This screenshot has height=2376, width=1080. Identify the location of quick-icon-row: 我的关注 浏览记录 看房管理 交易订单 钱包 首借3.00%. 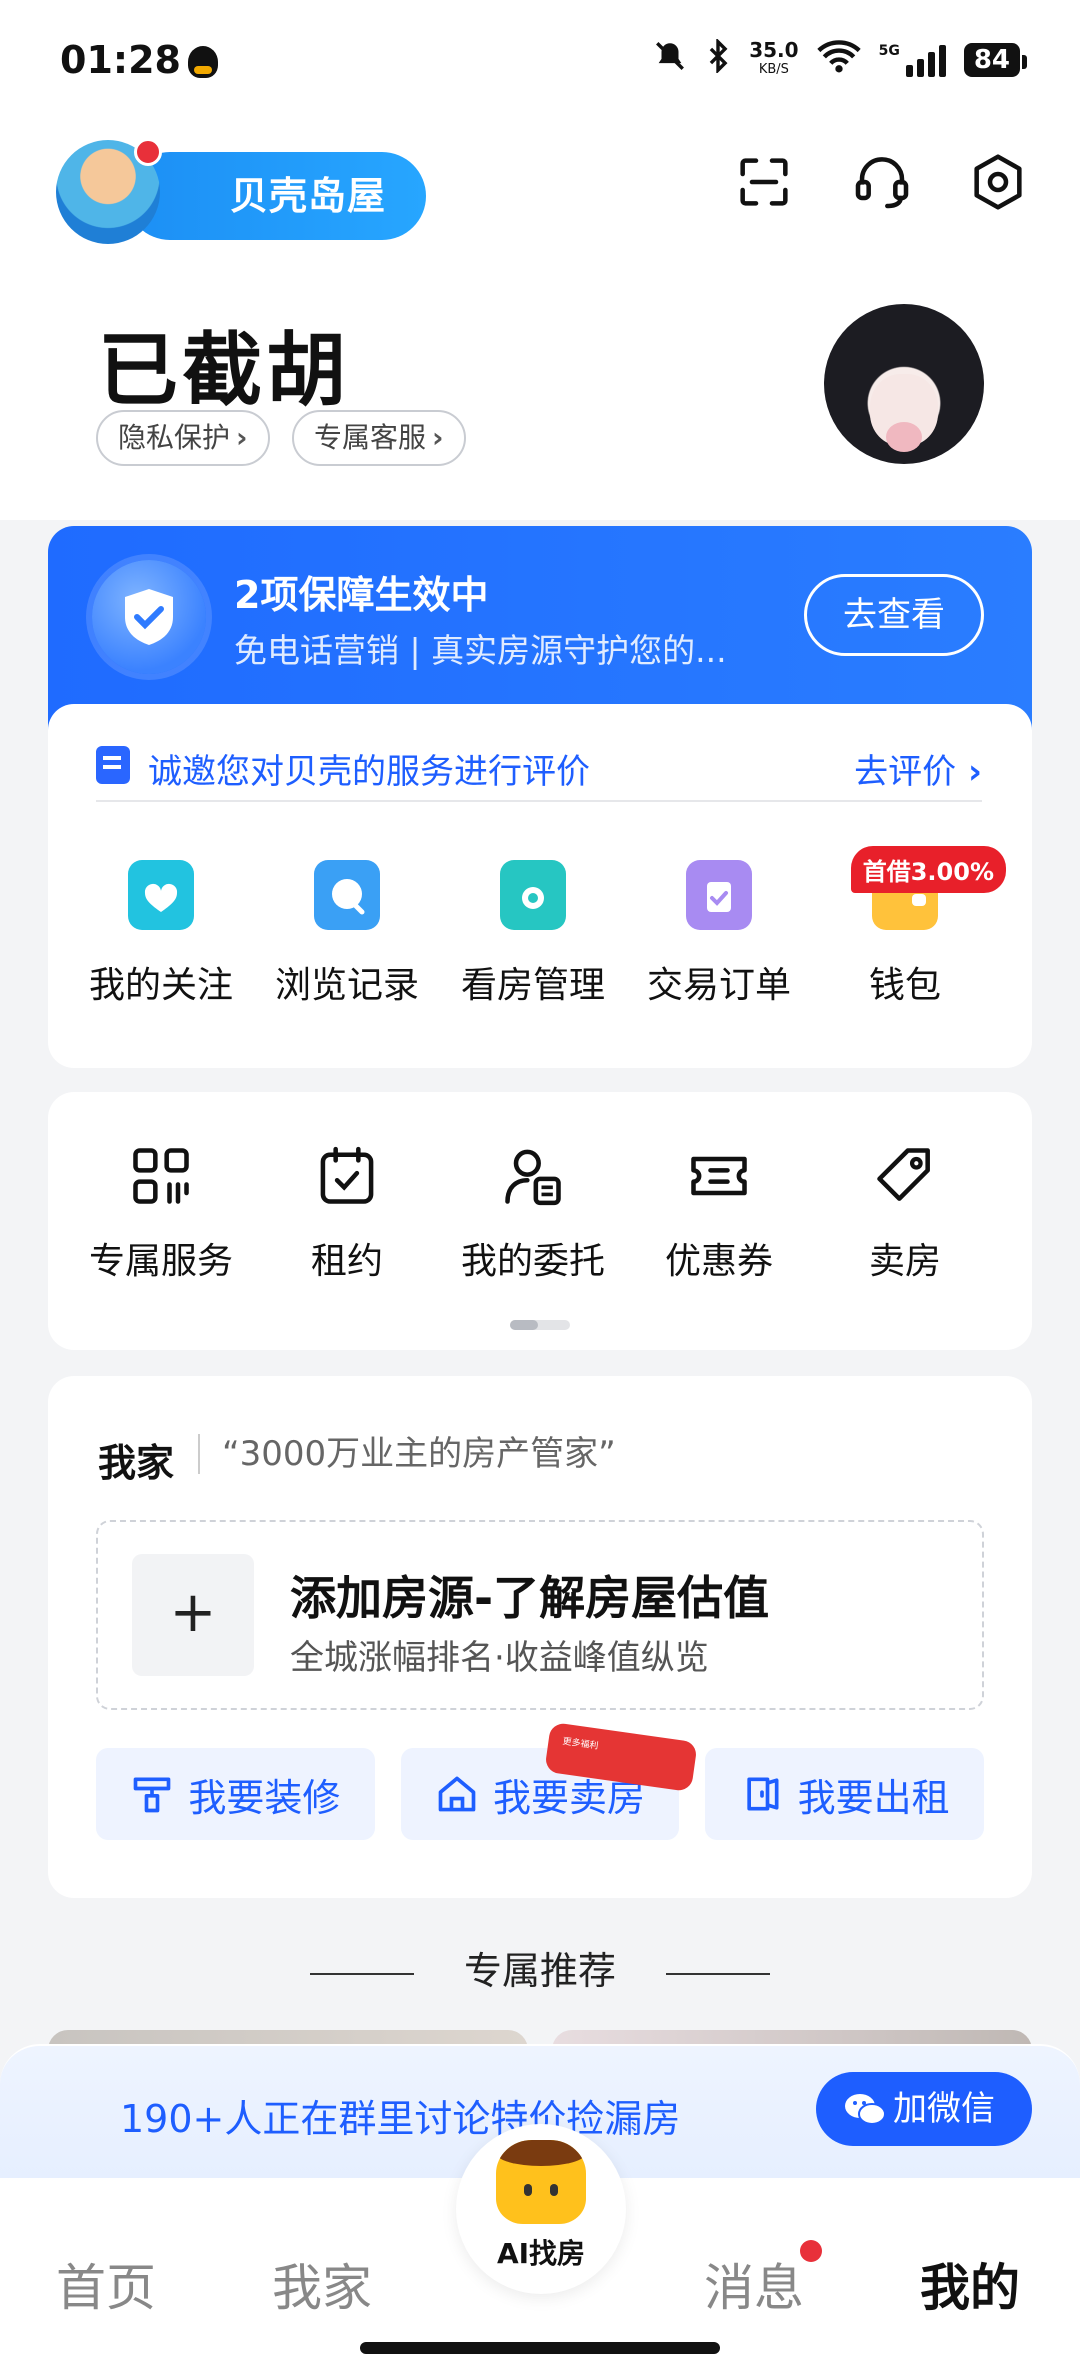
(540, 927).